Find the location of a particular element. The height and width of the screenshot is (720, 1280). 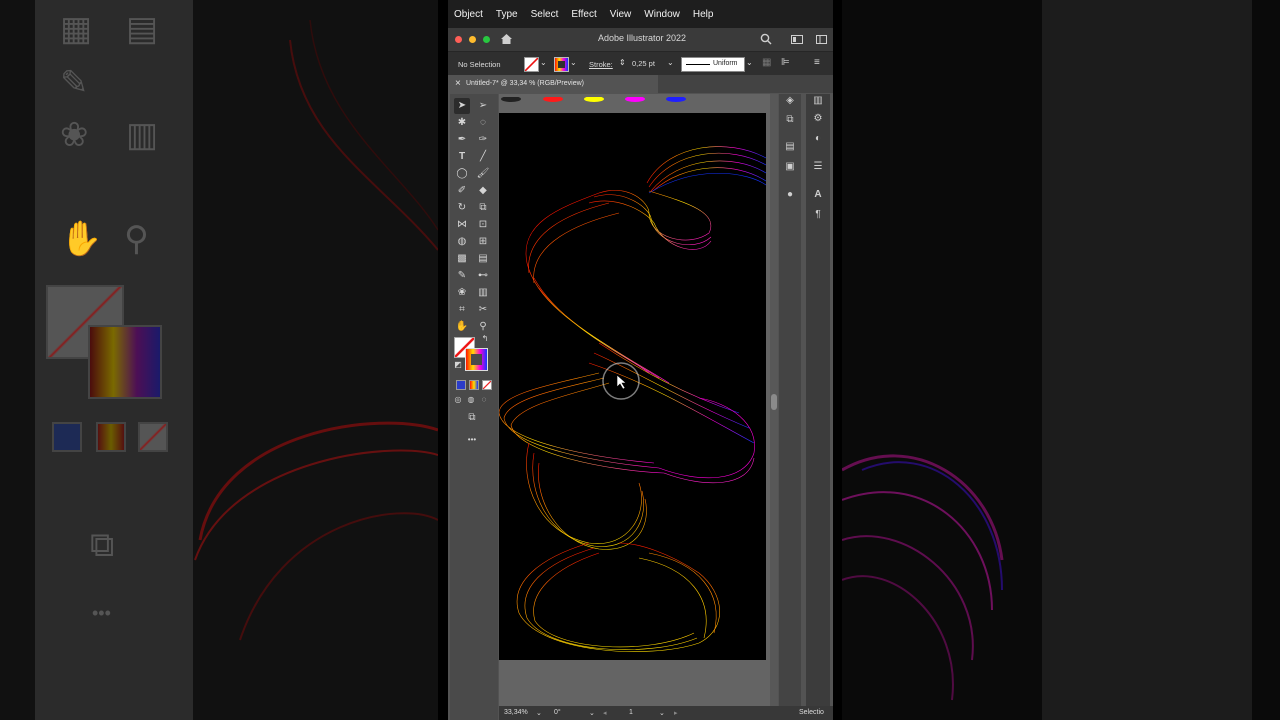

blend-tool-icon: ⊷ is located at coordinates (483, 276).